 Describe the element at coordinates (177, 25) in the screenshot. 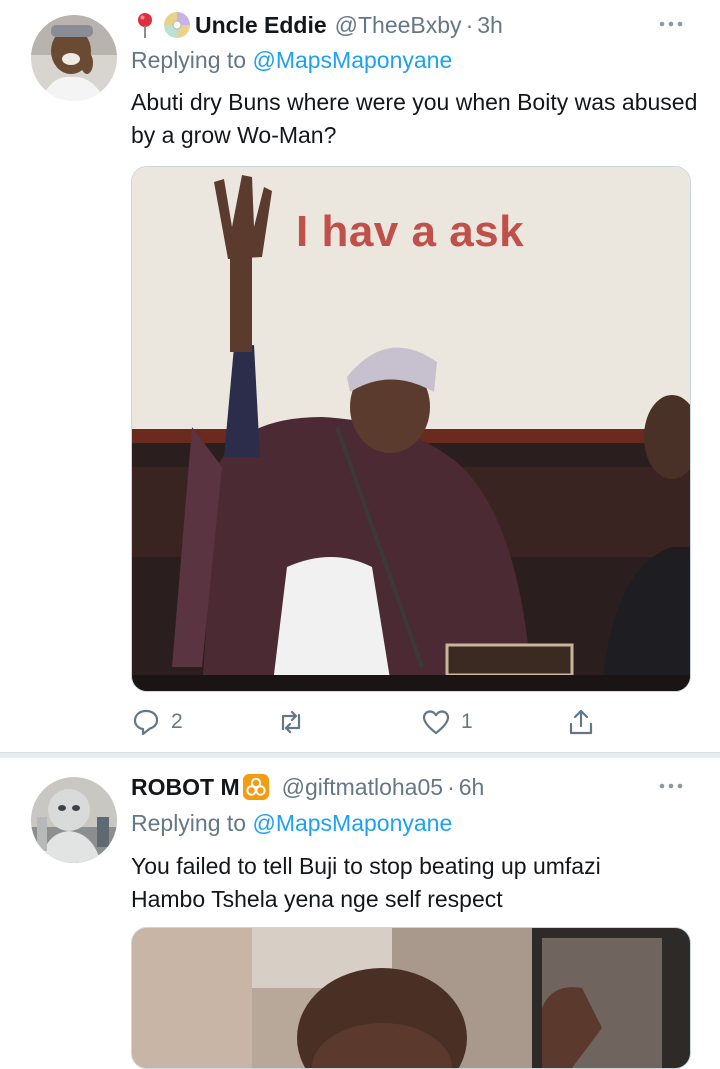

I see `dvd-icon` at that location.